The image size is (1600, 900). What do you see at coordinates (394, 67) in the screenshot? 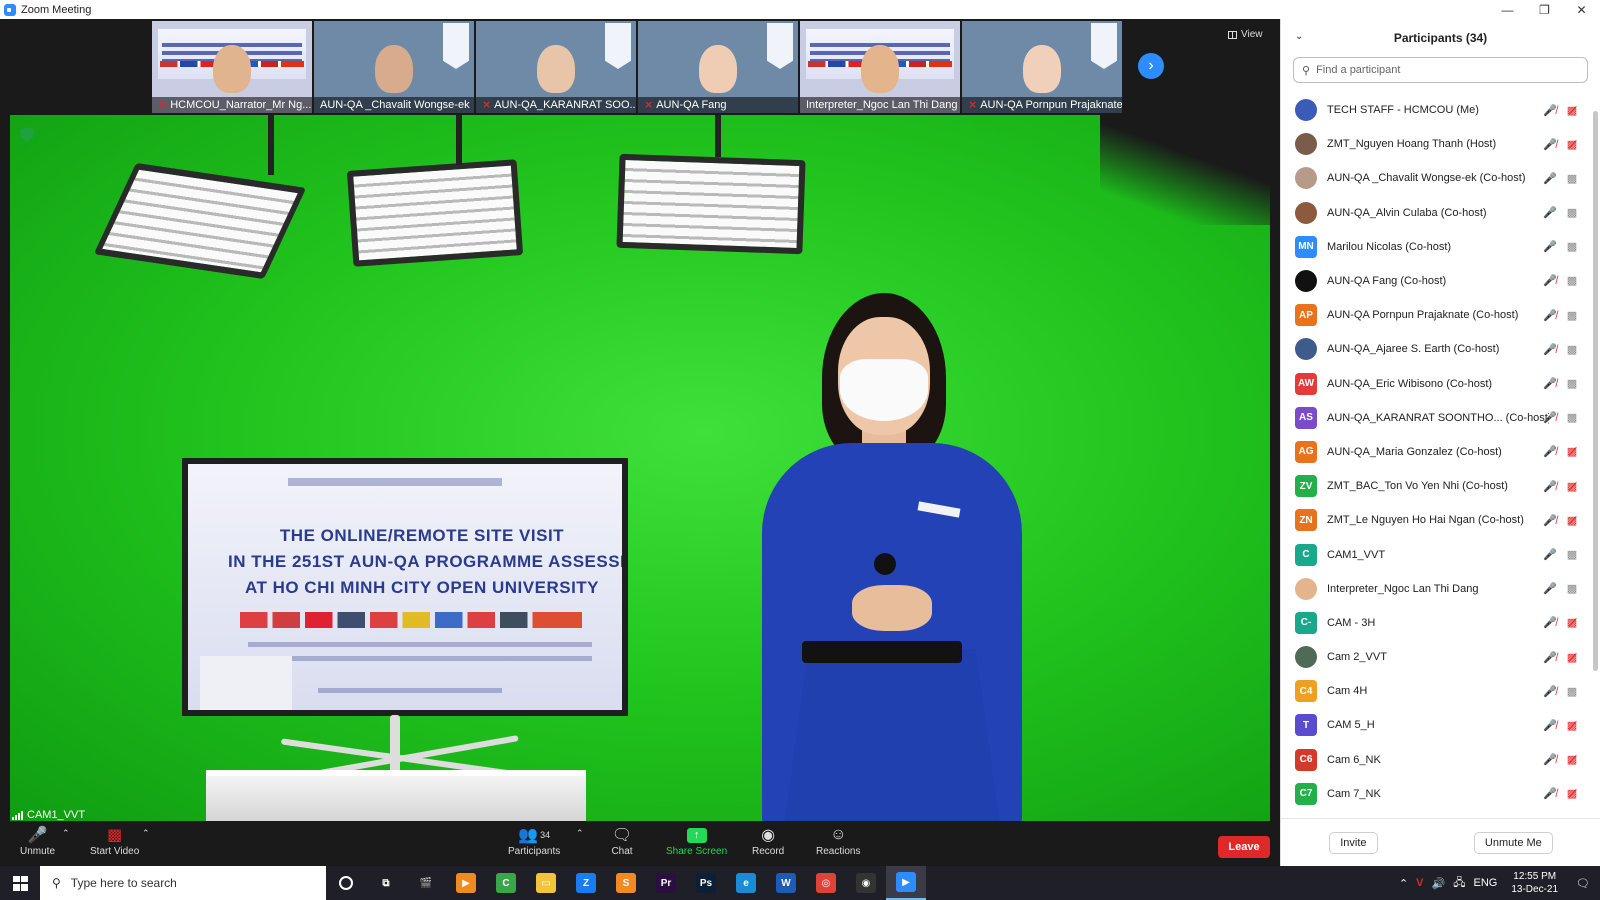
I see `video-thumbnail: AUN-QA _Chavalit Wongse-ek` at bounding box center [394, 67].